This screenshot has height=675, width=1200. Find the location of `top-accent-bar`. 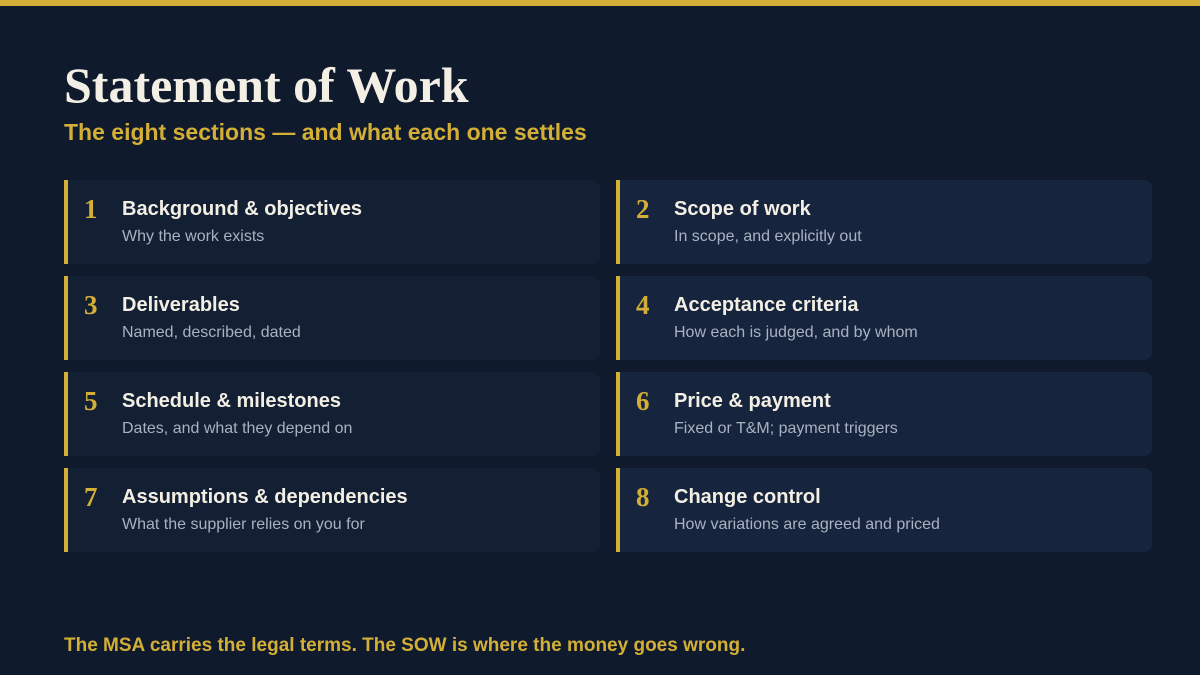

top-accent-bar is located at coordinates (600, 3).